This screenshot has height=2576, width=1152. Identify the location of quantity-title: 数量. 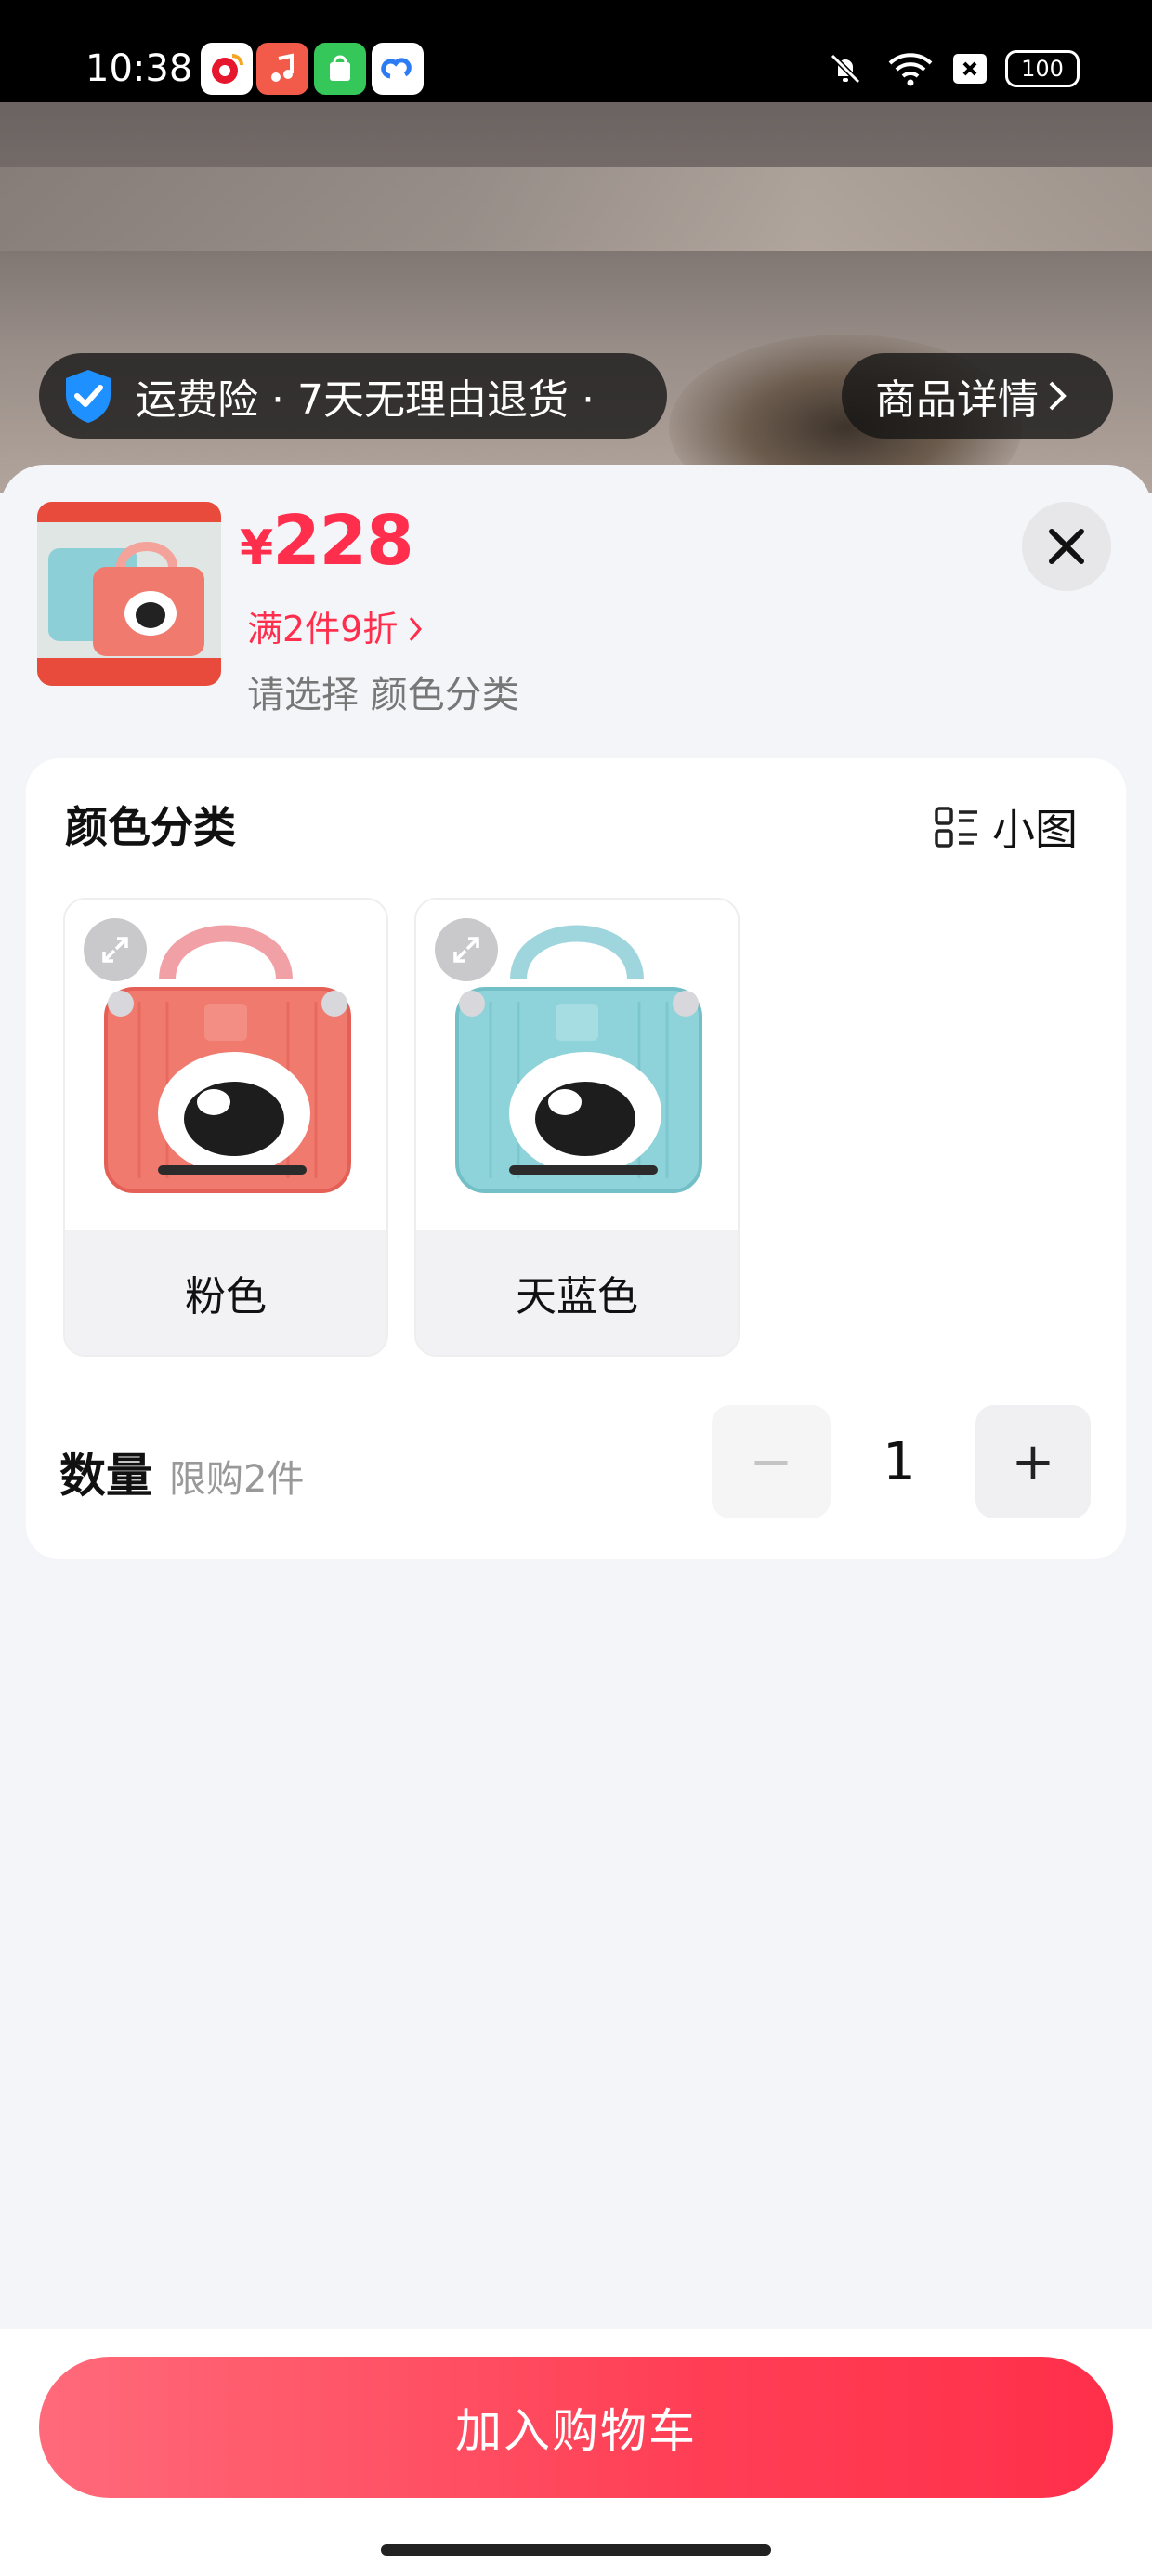
(105, 1476).